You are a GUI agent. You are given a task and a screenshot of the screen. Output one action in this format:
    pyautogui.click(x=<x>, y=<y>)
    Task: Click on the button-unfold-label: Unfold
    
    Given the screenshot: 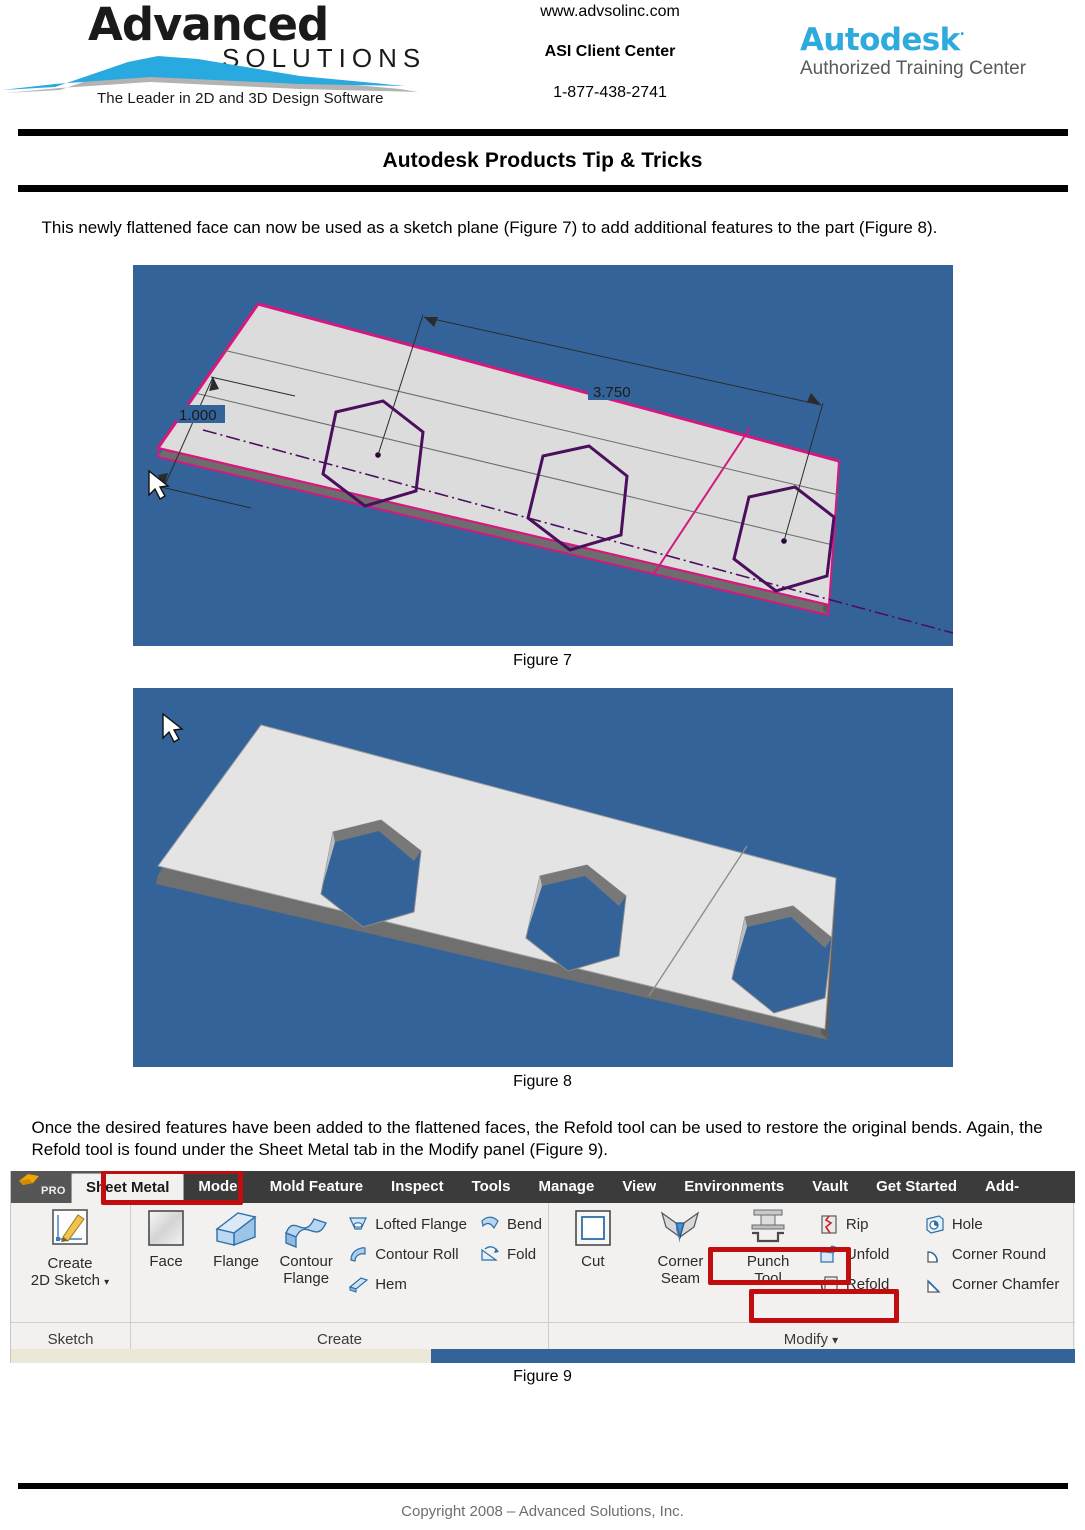 What is the action you would take?
    pyautogui.click(x=867, y=1254)
    